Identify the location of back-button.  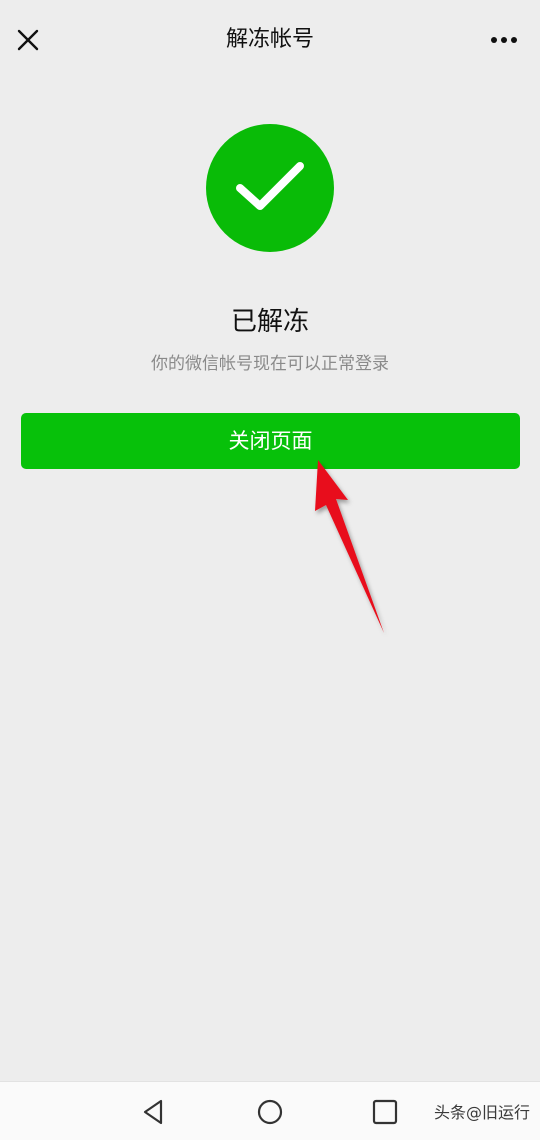
(155, 1112).